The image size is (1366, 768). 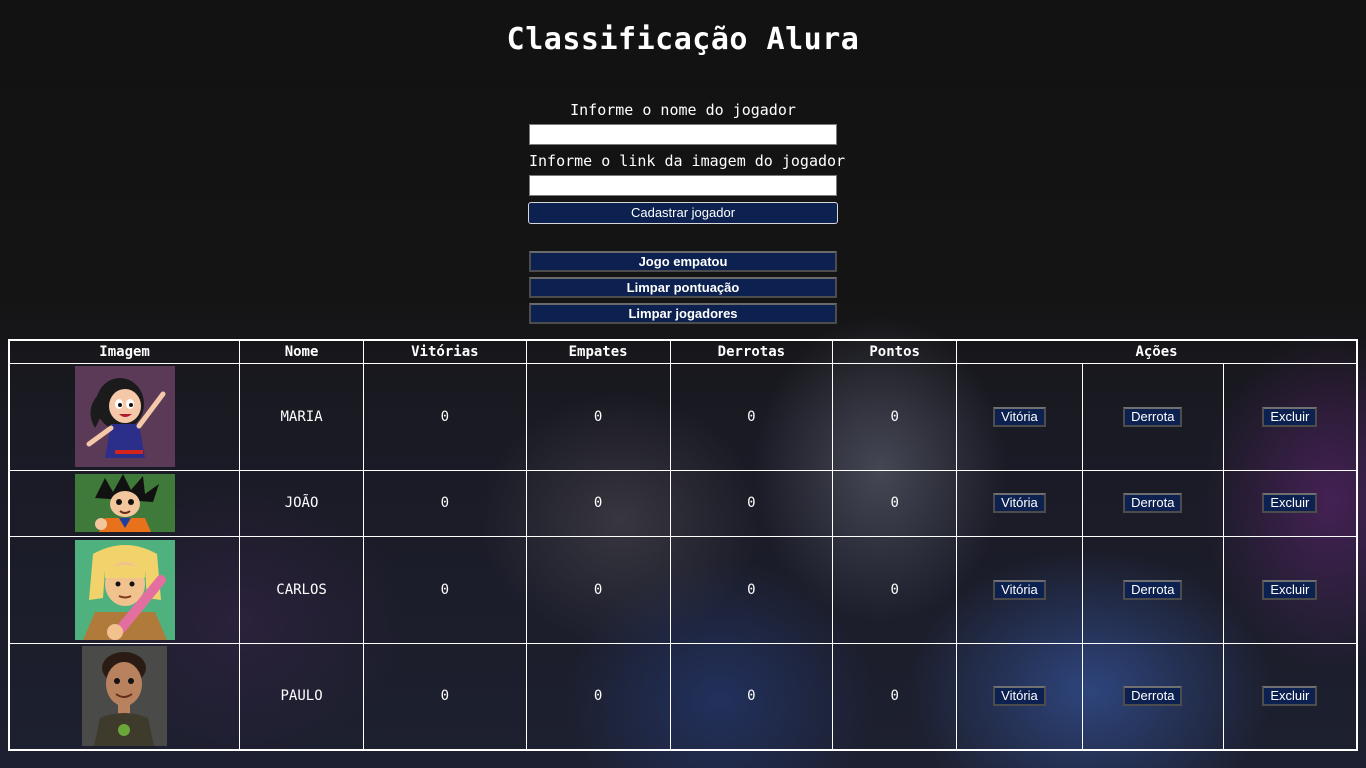 I want to click on header-wins: Vitórias, so click(x=444, y=351).